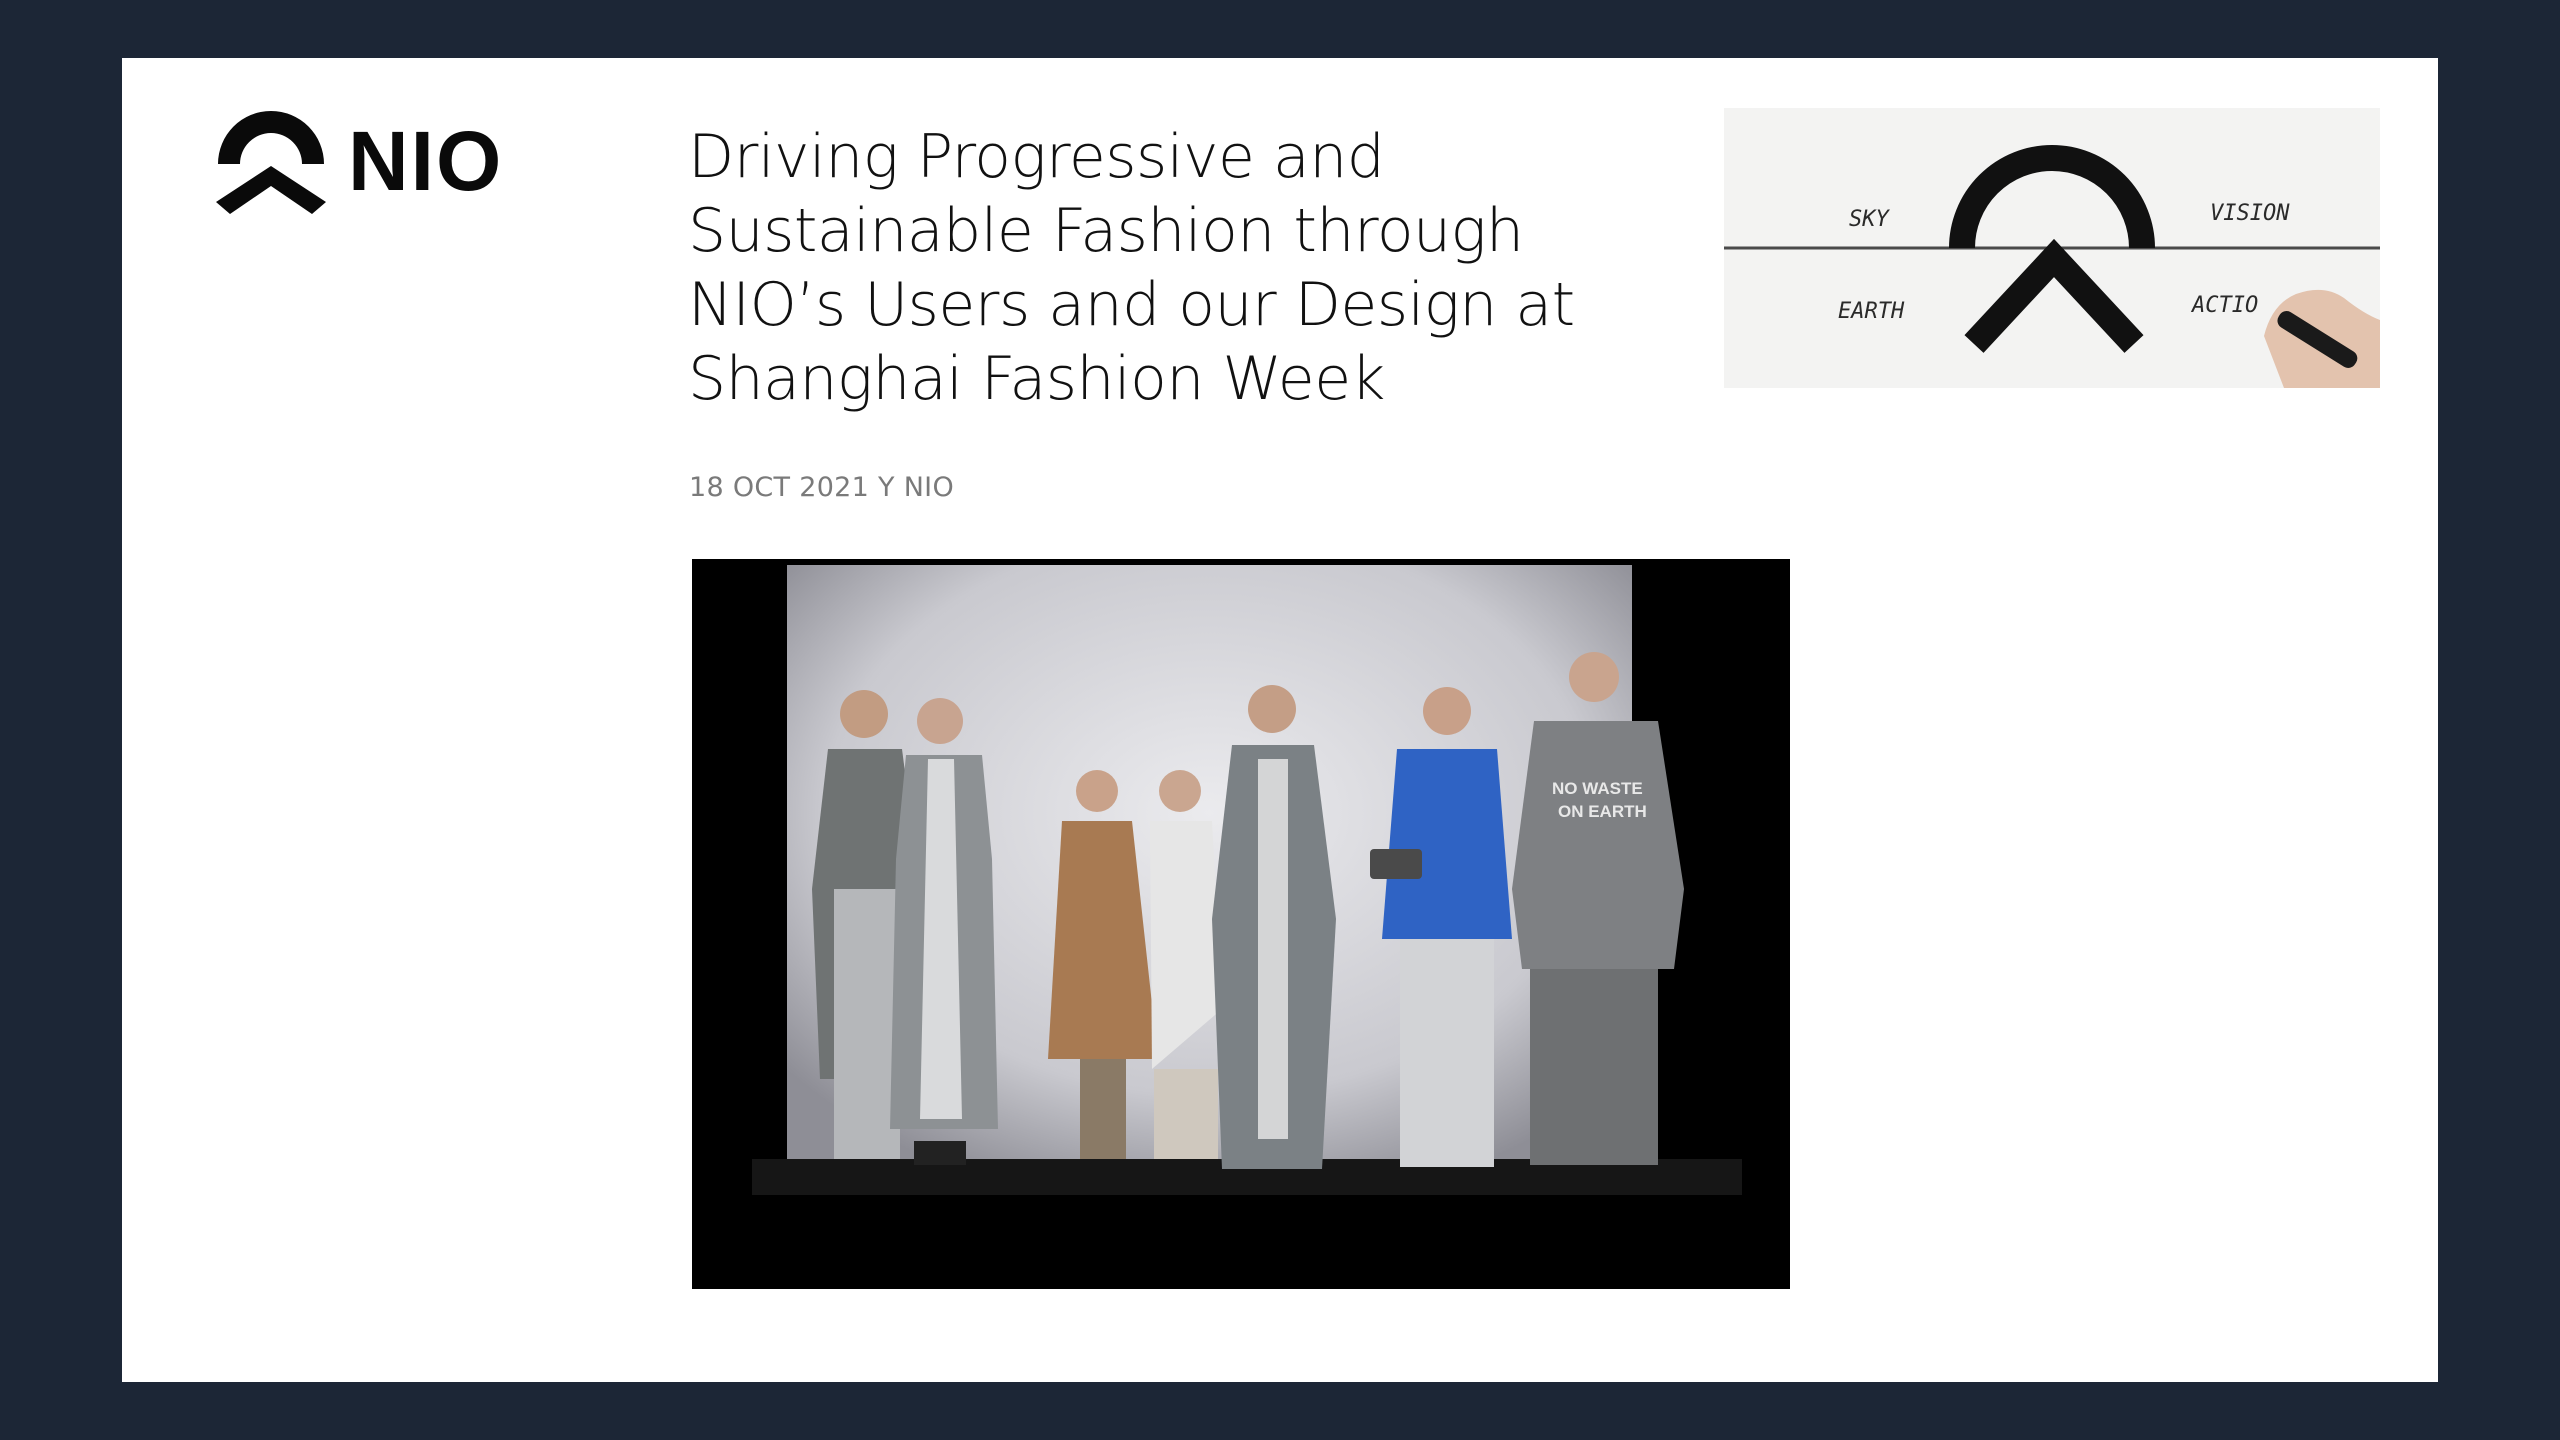  I want to click on headline-line: Shanghai Fashion Week, so click(1036, 379).